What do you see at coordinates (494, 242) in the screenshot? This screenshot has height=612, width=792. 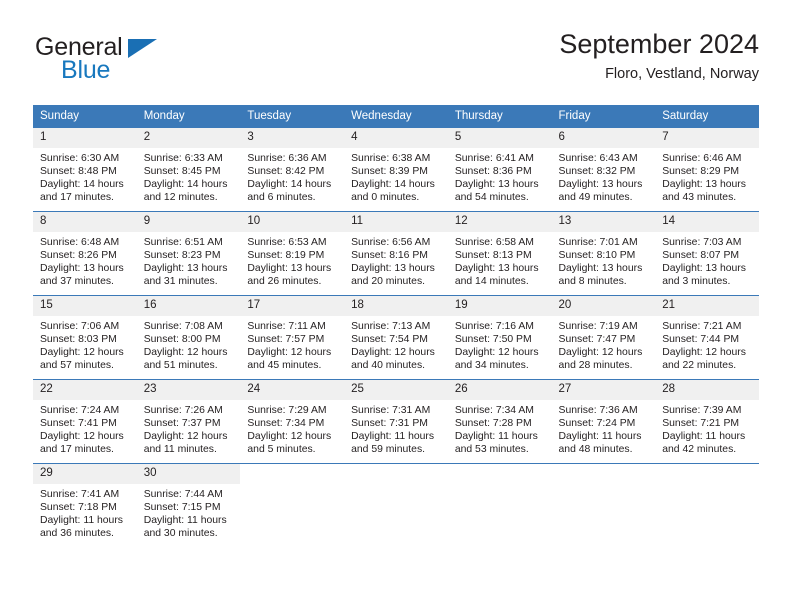 I see `sunrise-text: Sunrise: 6:58 AM` at bounding box center [494, 242].